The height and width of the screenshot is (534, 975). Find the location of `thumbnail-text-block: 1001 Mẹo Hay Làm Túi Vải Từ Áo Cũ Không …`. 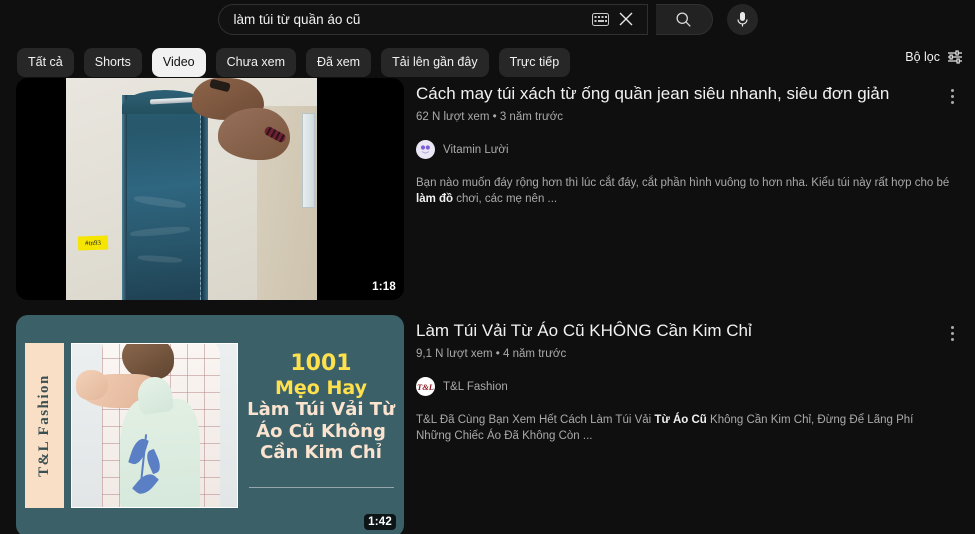

thumbnail-text-block: 1001 Mẹo Hay Làm Túi Vải Từ Áo Cũ Không … is located at coordinates (321, 407).